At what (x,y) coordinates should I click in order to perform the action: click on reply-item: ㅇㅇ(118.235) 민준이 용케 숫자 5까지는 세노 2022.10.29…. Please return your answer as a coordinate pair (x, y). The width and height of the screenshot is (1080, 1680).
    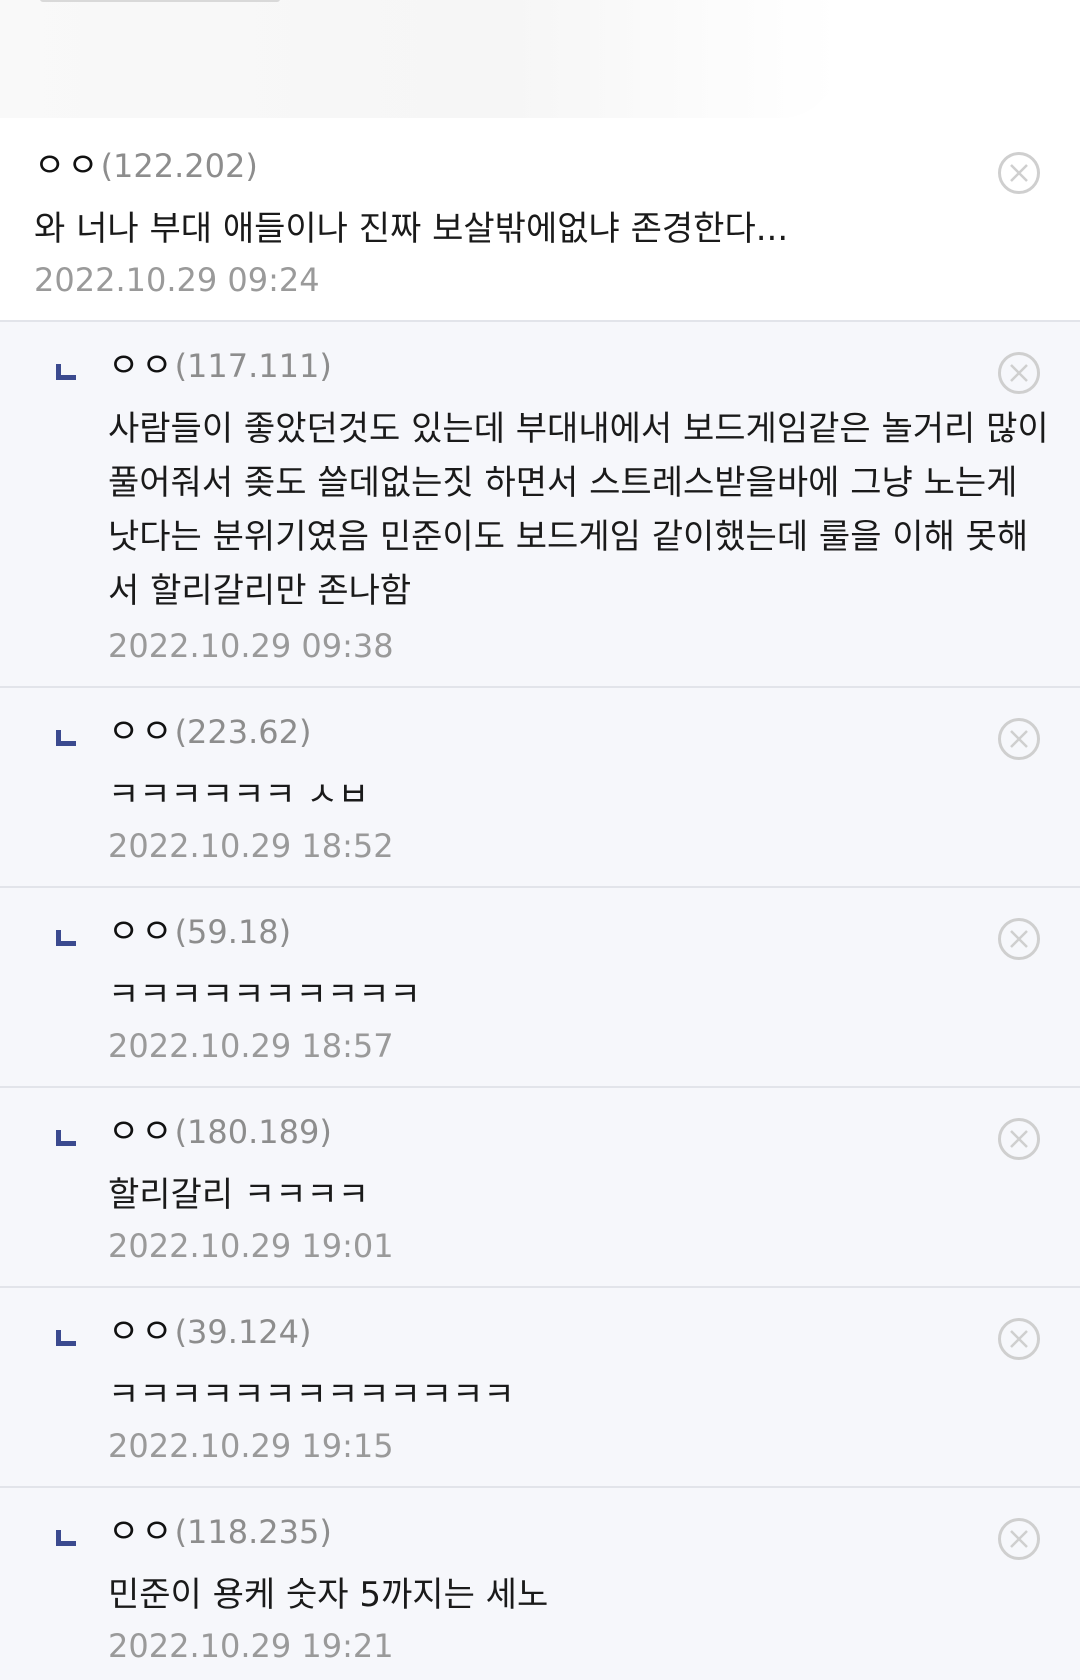
    Looking at the image, I should click on (540, 1584).